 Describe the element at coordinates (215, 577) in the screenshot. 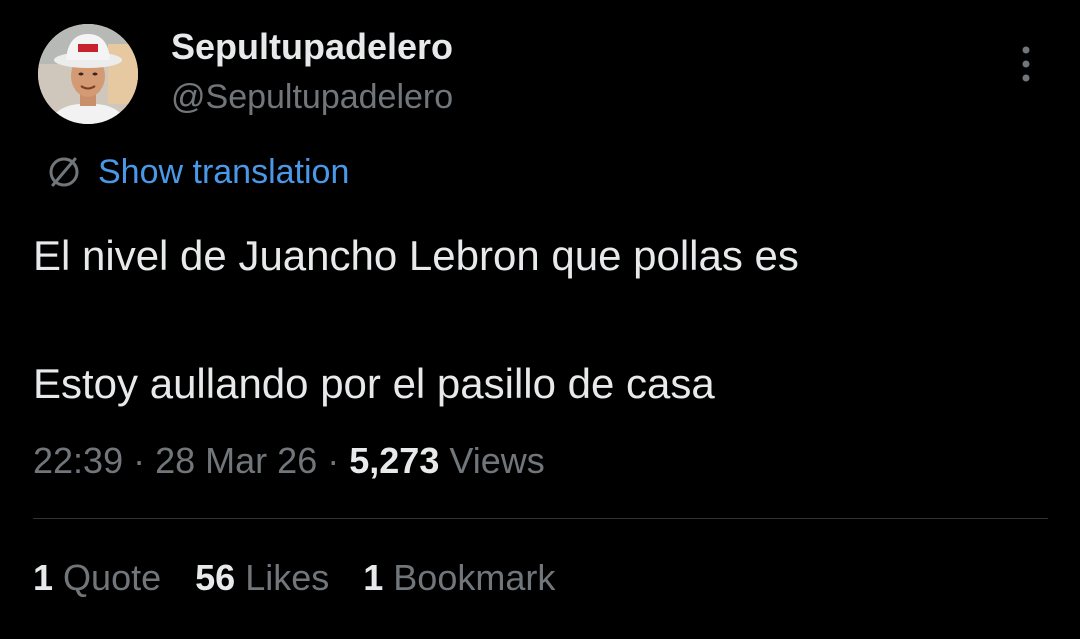

I see `likes-count: 56` at that location.